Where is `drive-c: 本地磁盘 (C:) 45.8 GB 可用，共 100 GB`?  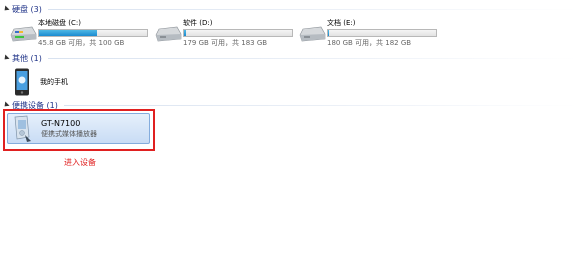
drive-c: 本地磁盘 (C:) 45.8 GB 可用，共 100 GB is located at coordinates (80, 32).